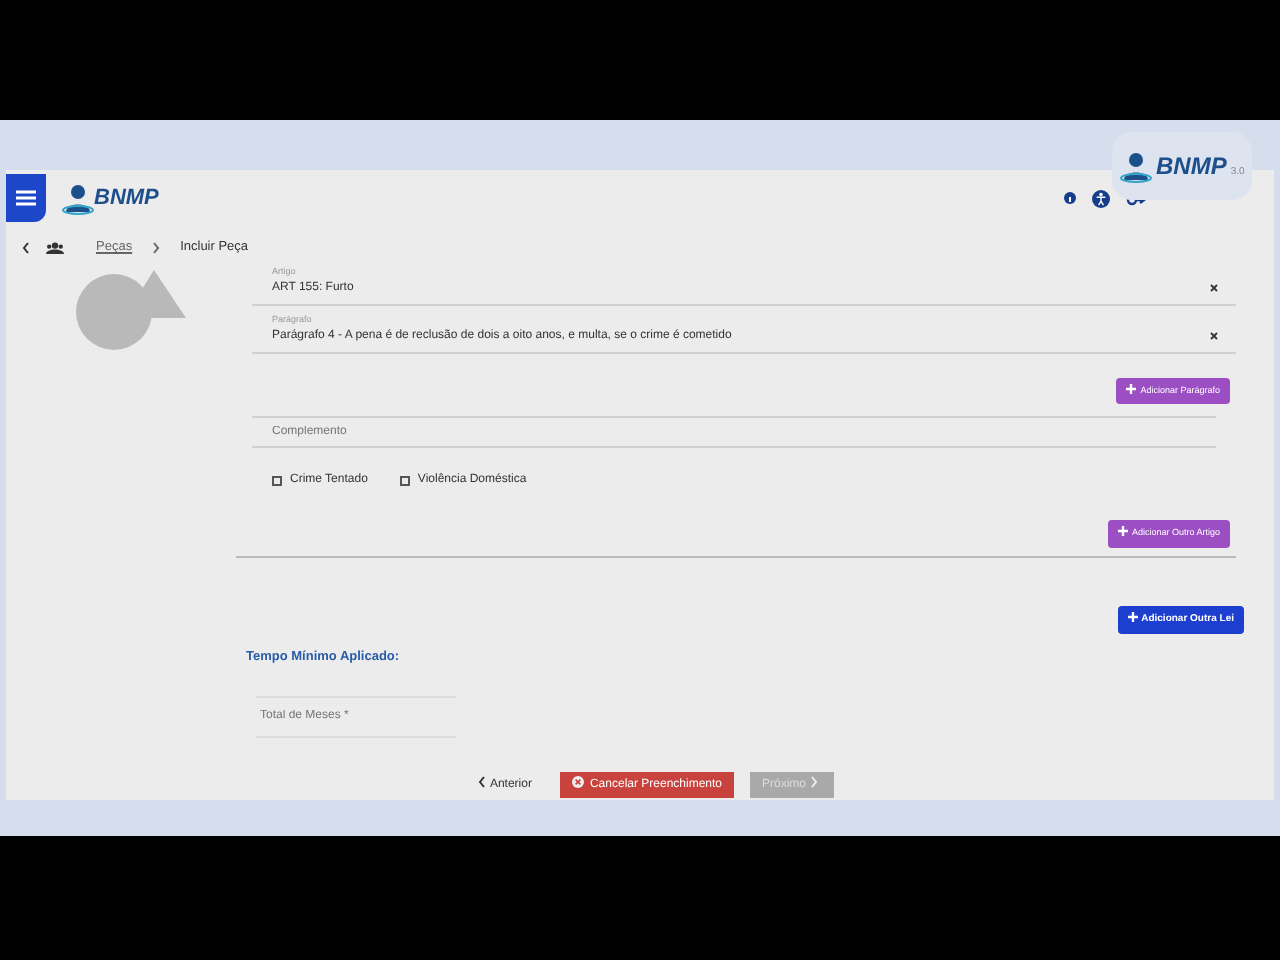 This screenshot has height=960, width=1280. What do you see at coordinates (55, 248) in the screenshot?
I see `group-icon` at bounding box center [55, 248].